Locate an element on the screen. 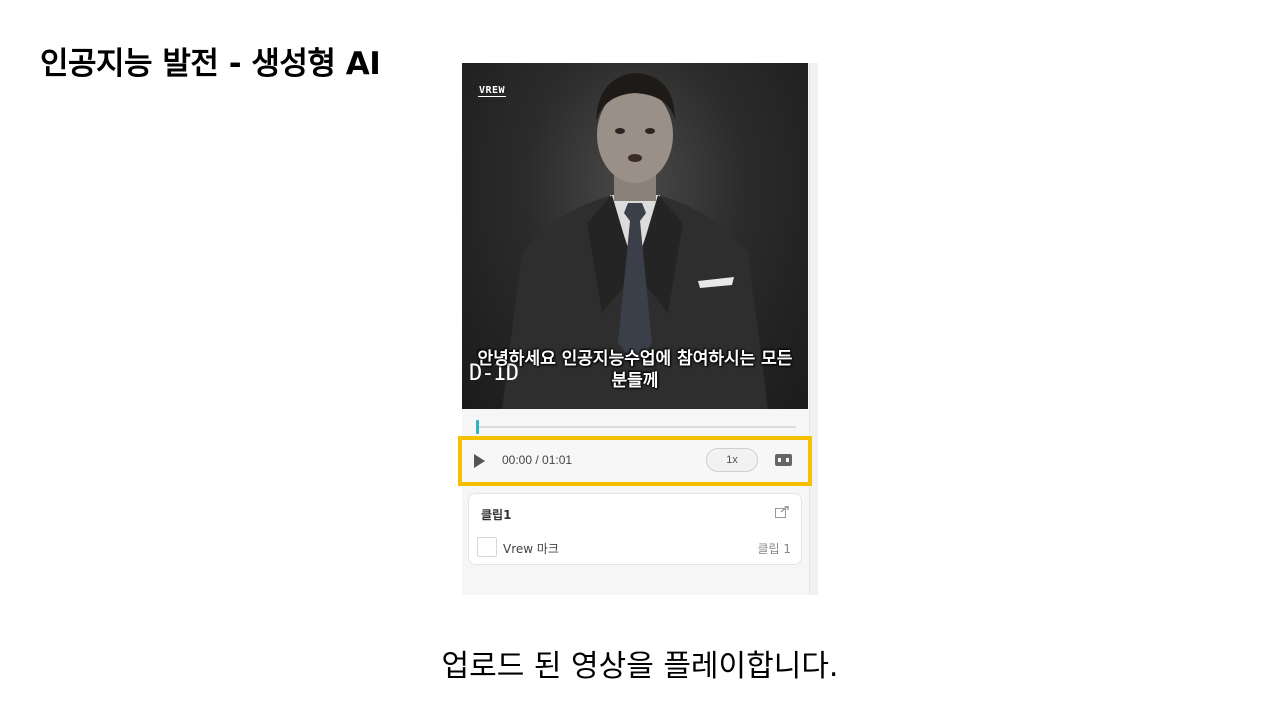  seek-handle is located at coordinates (477, 427).